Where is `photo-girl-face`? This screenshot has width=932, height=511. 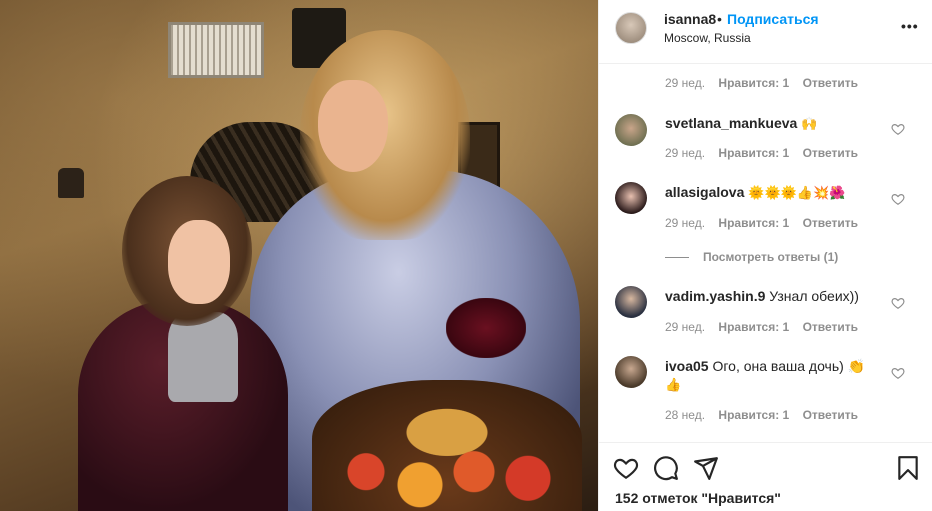 photo-girl-face is located at coordinates (199, 262).